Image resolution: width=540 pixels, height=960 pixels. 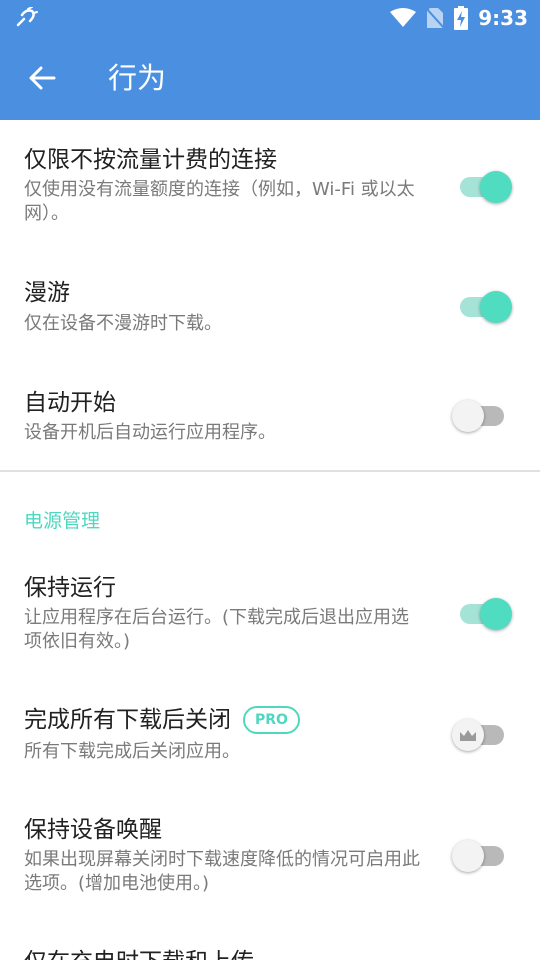 What do you see at coordinates (137, 78) in the screenshot?
I see `page-title: 行为` at bounding box center [137, 78].